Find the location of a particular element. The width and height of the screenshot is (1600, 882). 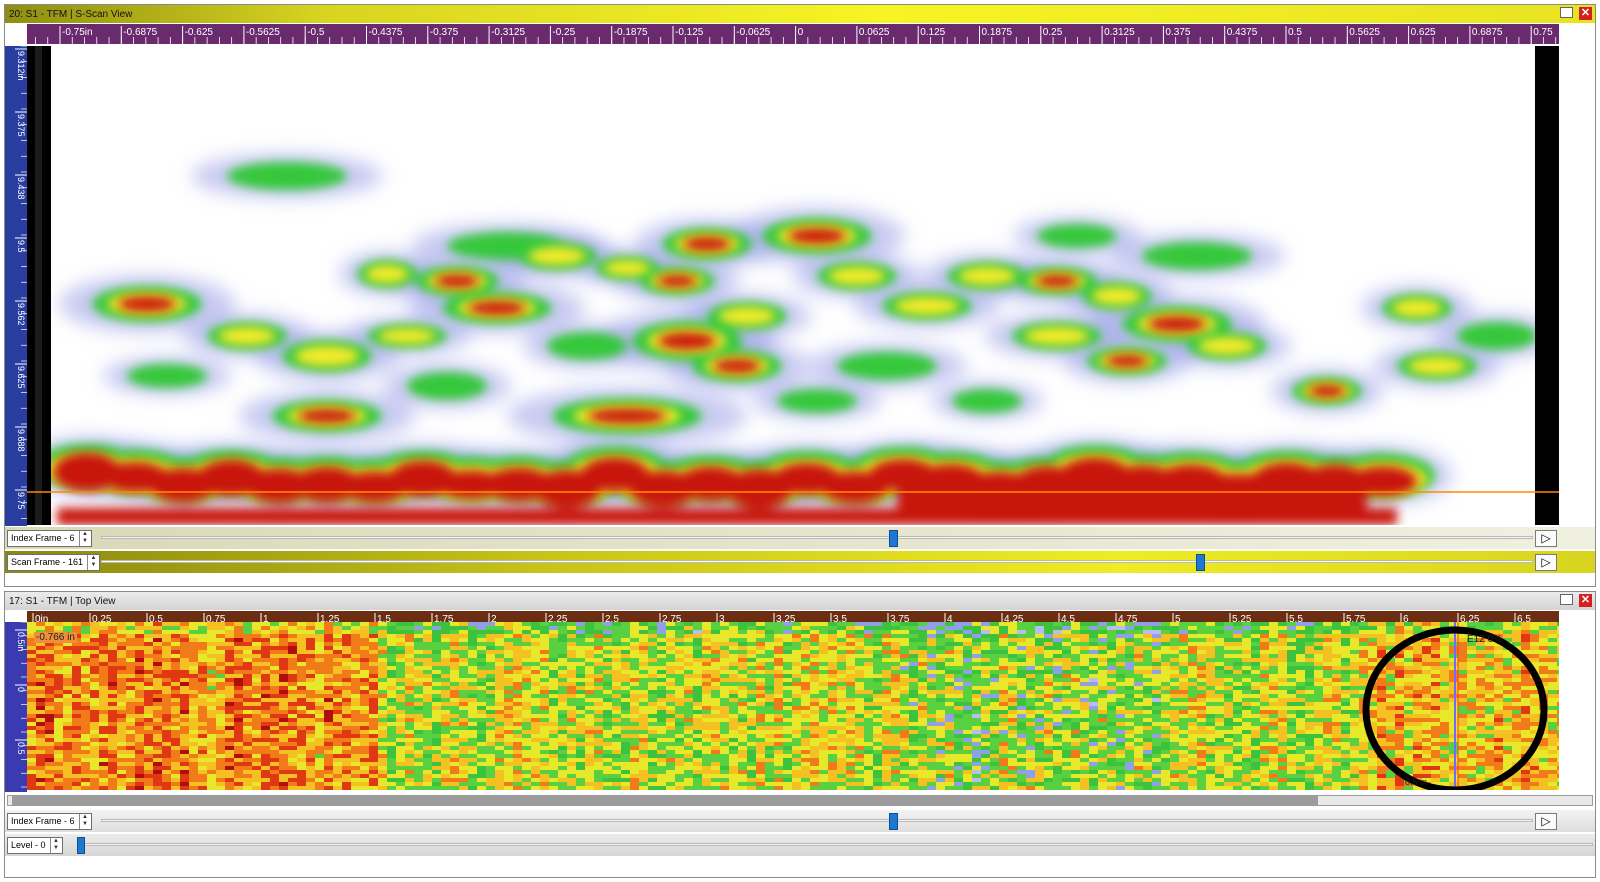

scan-frame-spinner: Scan Frame - 161 ▲ ▼ is located at coordinates (54, 562).